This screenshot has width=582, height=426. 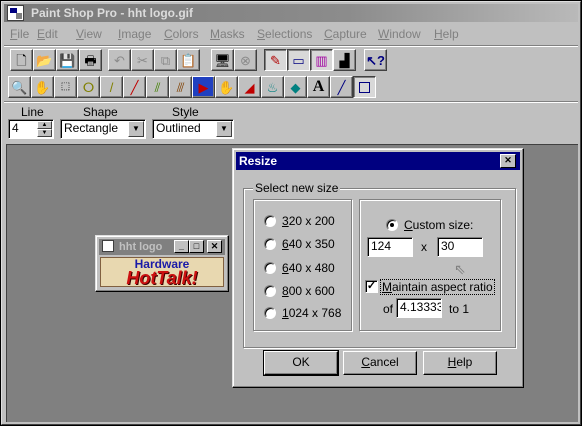 I want to click on cancel-button: Cancel, so click(x=380, y=363).